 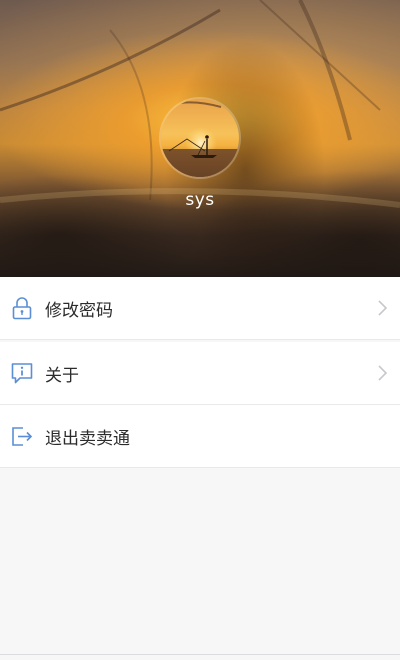 I want to click on about-item: 关于, so click(x=200, y=373).